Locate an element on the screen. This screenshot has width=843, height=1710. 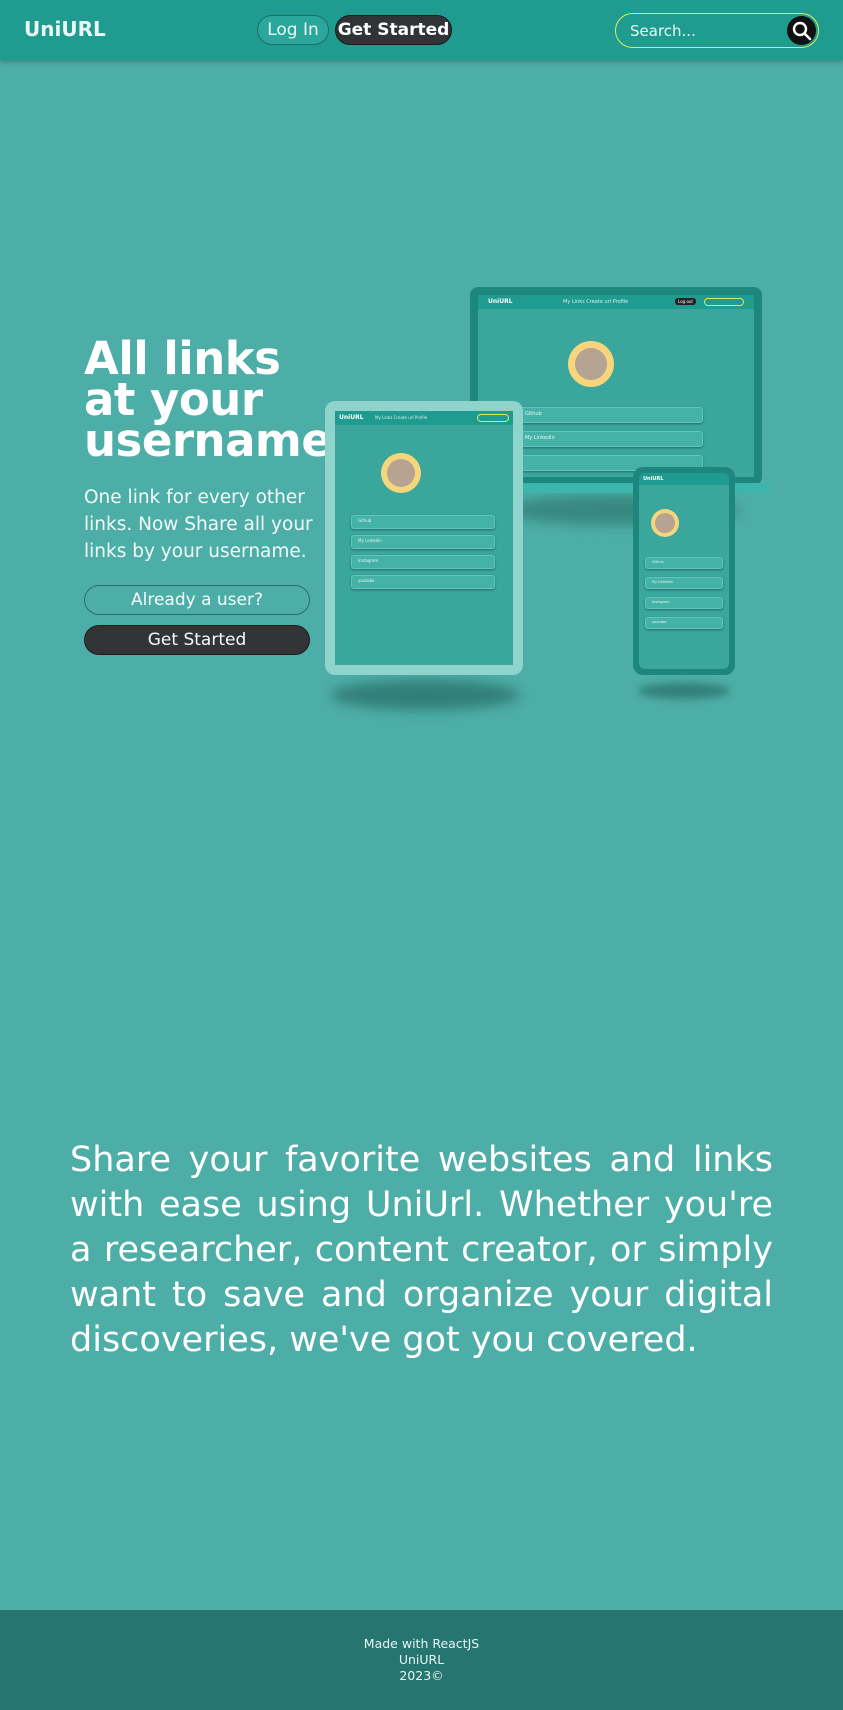
footer-year: 2023© is located at coordinates (421, 1675).